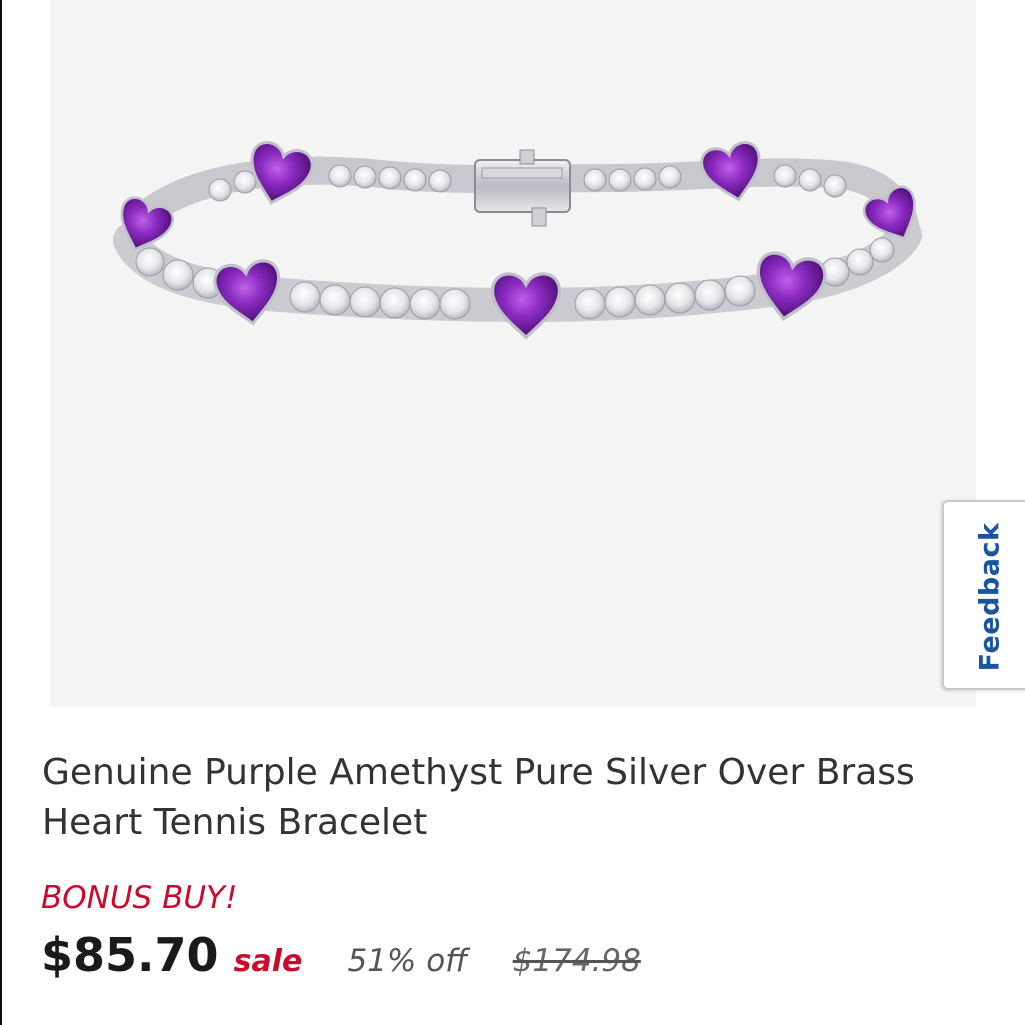 Image resolution: width=1025 pixels, height=1025 pixels. What do you see at coordinates (341, 958) in the screenshot?
I see `price-row: $85.70 sale 51% off $174.98` at bounding box center [341, 958].